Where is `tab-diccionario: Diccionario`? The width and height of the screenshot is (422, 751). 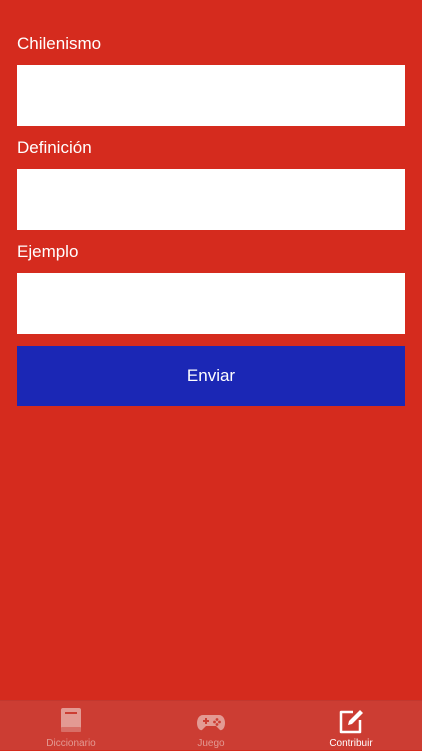 tab-diccionario: Diccionario is located at coordinates (71, 726).